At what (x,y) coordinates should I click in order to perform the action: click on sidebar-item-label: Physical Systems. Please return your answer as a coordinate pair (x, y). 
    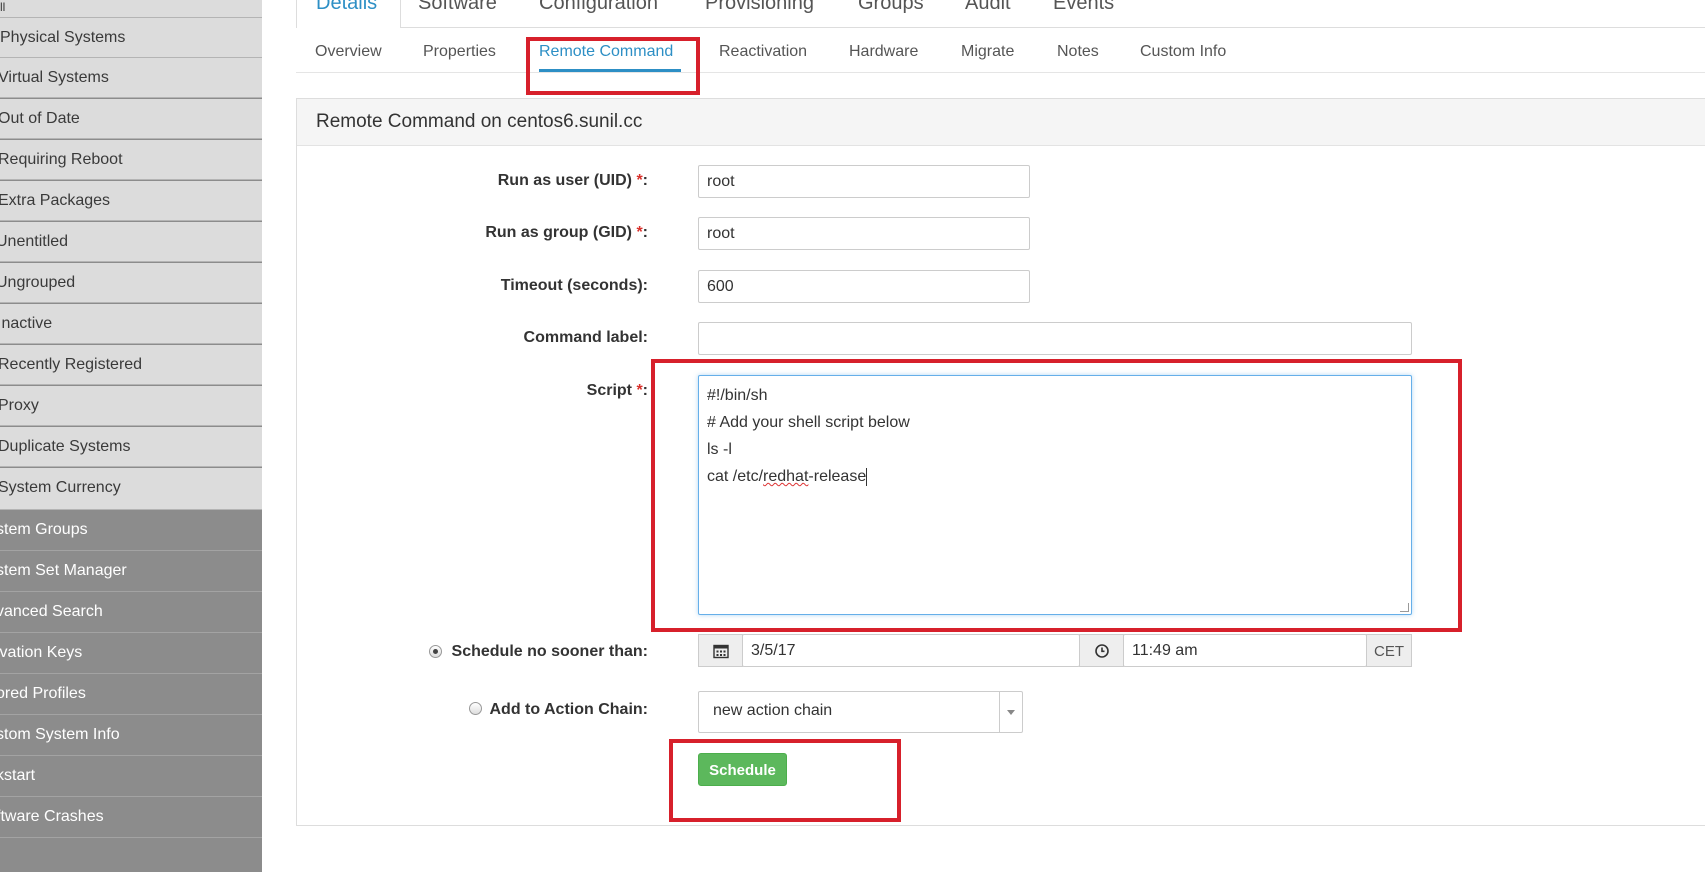
    Looking at the image, I should click on (63, 37).